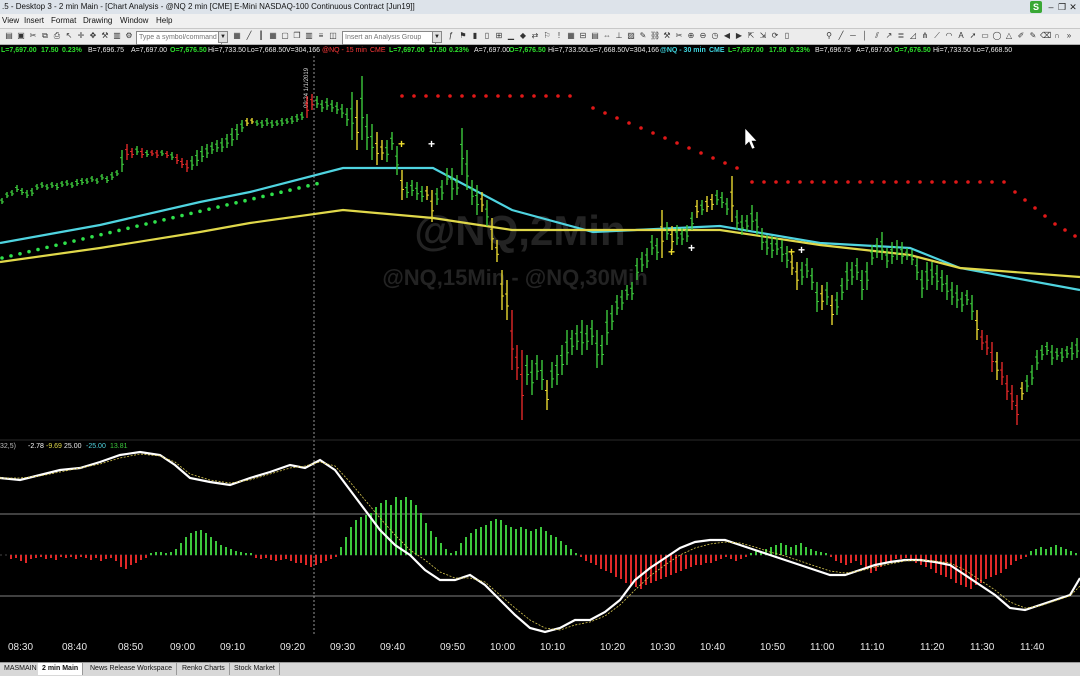 The width and height of the screenshot is (1080, 676). What do you see at coordinates (787, 36) in the screenshot?
I see `lock-icon: ▯` at bounding box center [787, 36].